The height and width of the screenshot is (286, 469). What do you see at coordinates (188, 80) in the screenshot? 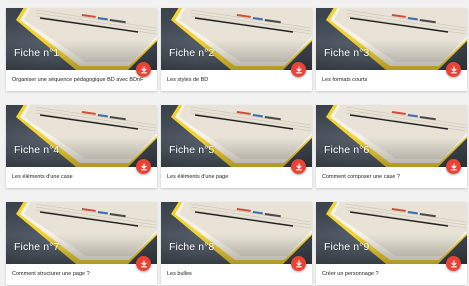
I see `card-caption: Les styles de BD` at bounding box center [188, 80].